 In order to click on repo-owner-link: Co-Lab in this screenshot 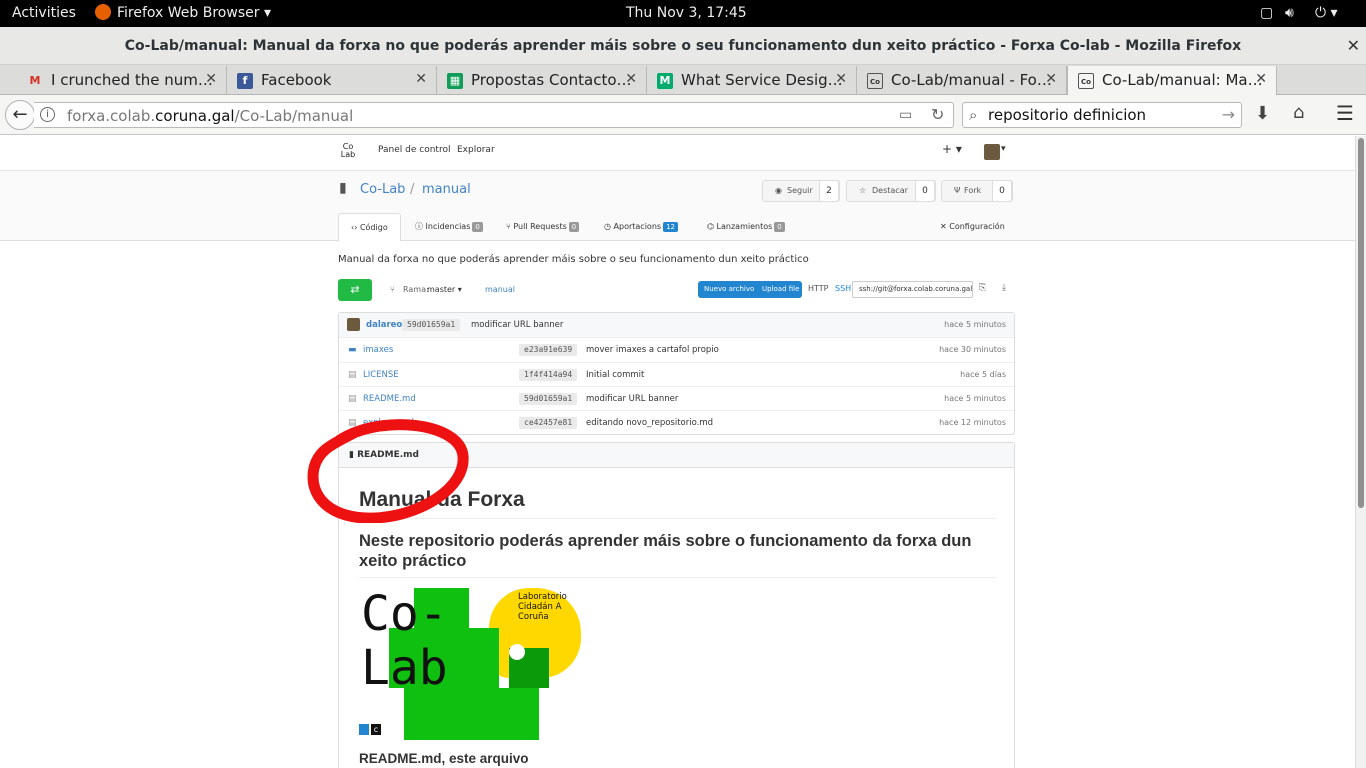, I will do `click(382, 189)`.